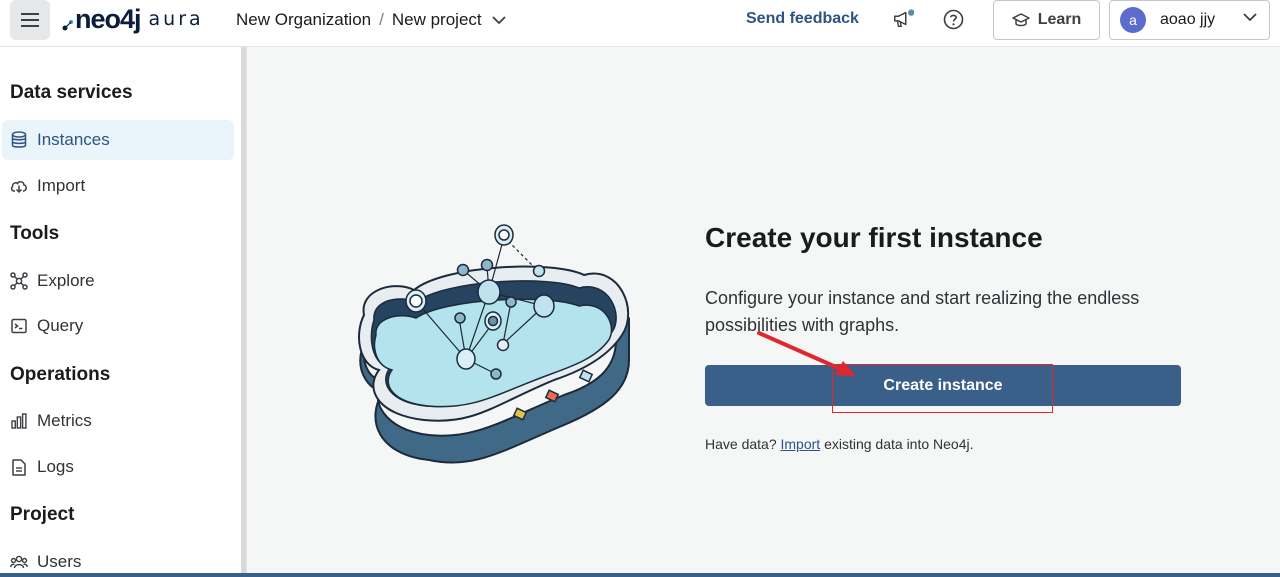 Image resolution: width=1280 pixels, height=577 pixels. I want to click on hamburger-icon, so click(30, 20).